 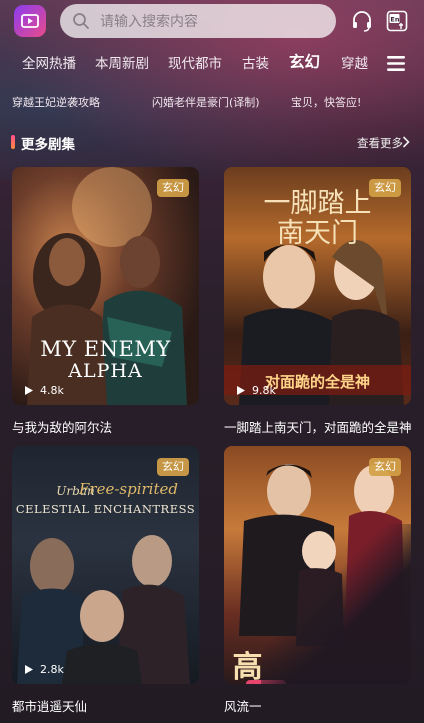 What do you see at coordinates (122, 62) in the screenshot?
I see `tab-new-this-week: 本周新剧` at bounding box center [122, 62].